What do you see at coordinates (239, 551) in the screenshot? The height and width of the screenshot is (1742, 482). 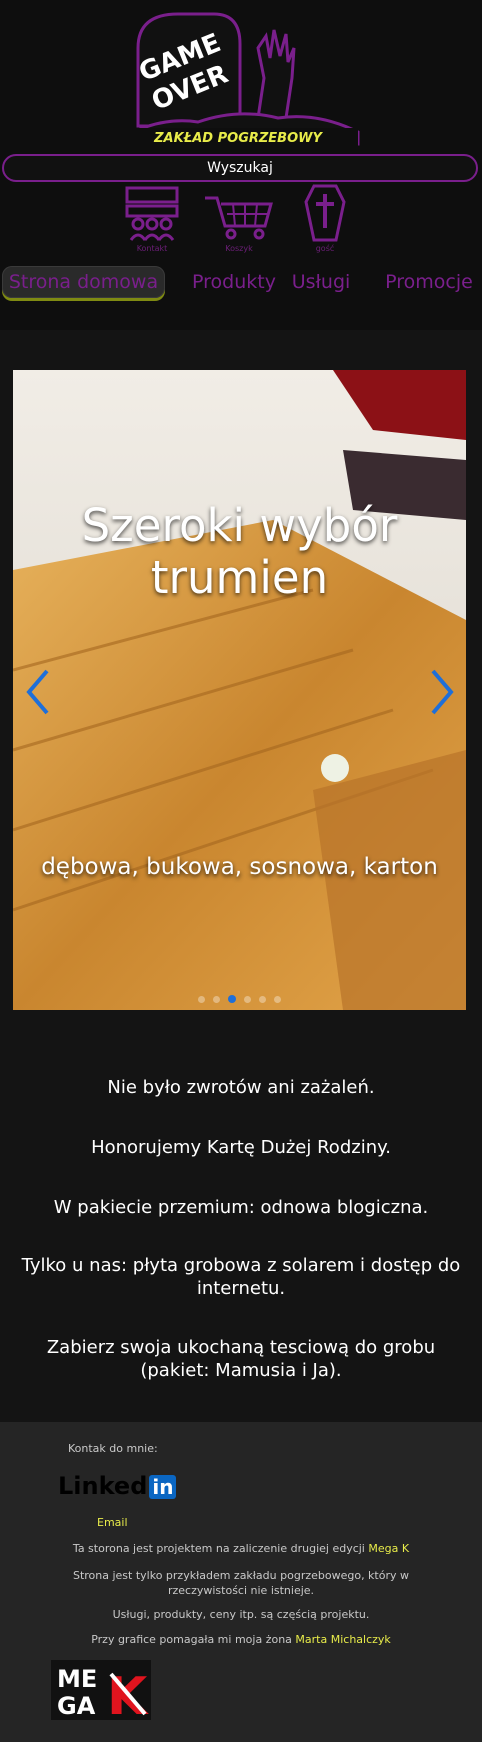 I see `carousel-title: Szeroki wybór trumien` at bounding box center [239, 551].